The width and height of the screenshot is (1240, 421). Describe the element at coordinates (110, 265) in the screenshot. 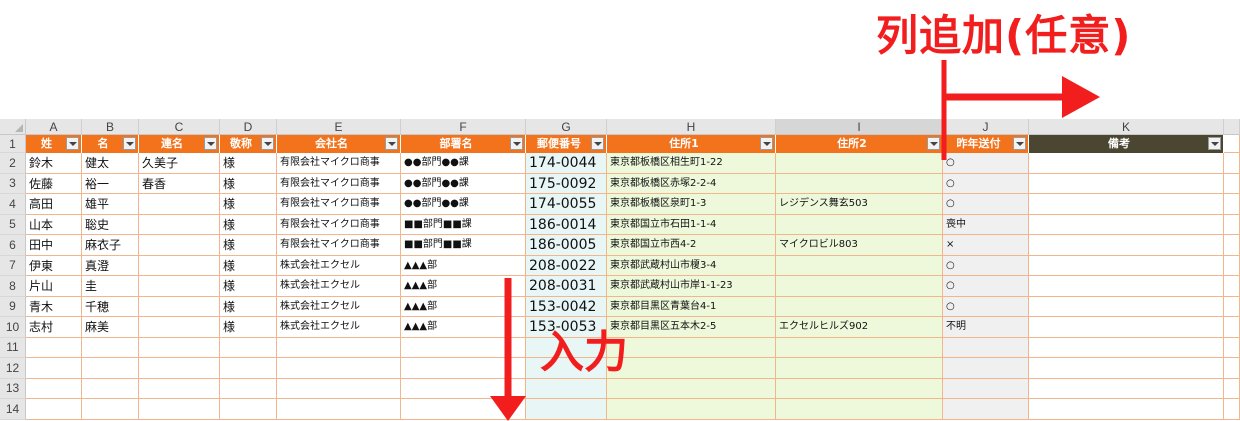

I see `cell-first-name: 真澄` at that location.